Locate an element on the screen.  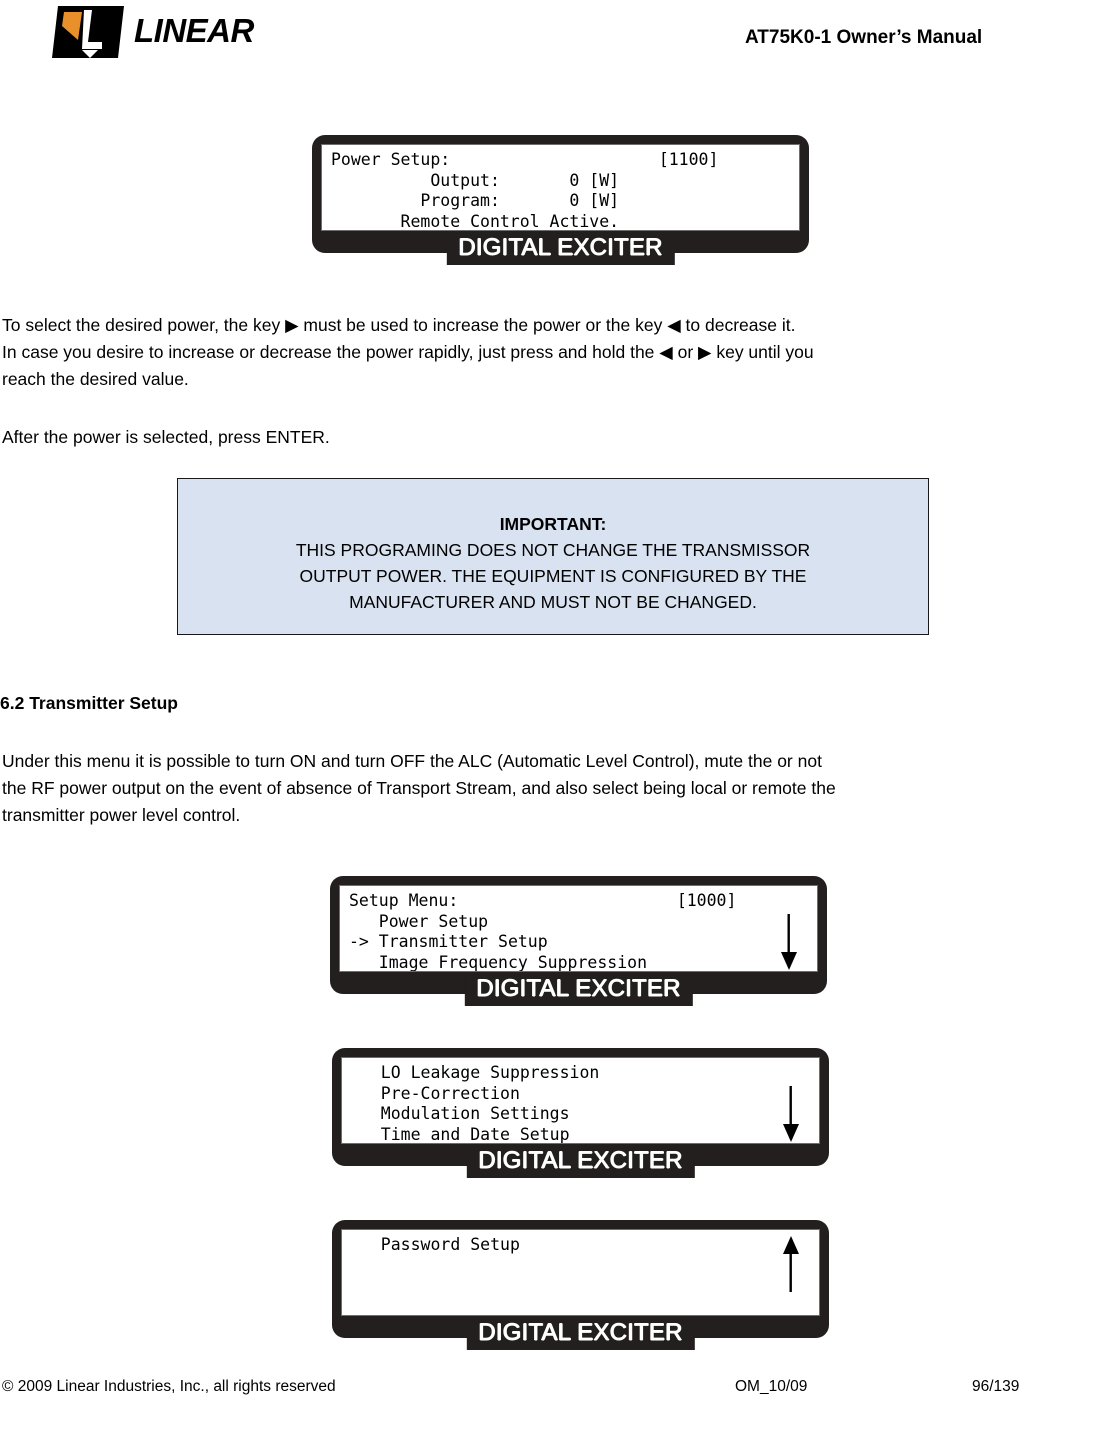
scroll-up-arrow-icon is located at coordinates (791, 1264).